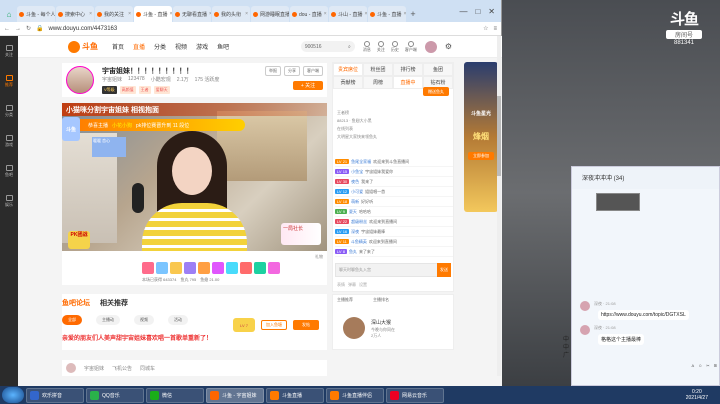  What do you see at coordinates (477, 11) in the screenshot?
I see `maximize-icon: □` at bounding box center [477, 11].